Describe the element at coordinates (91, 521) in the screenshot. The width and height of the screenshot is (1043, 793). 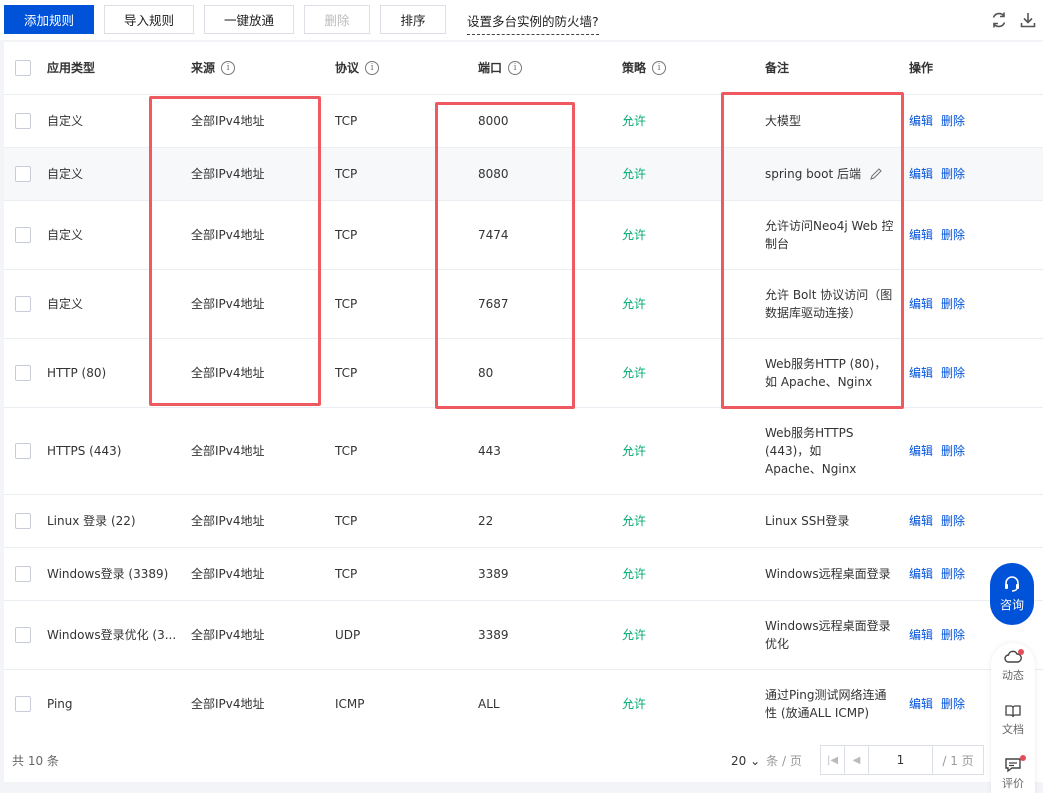
I see `cell-app-type: Linux 登录 (22)` at that location.